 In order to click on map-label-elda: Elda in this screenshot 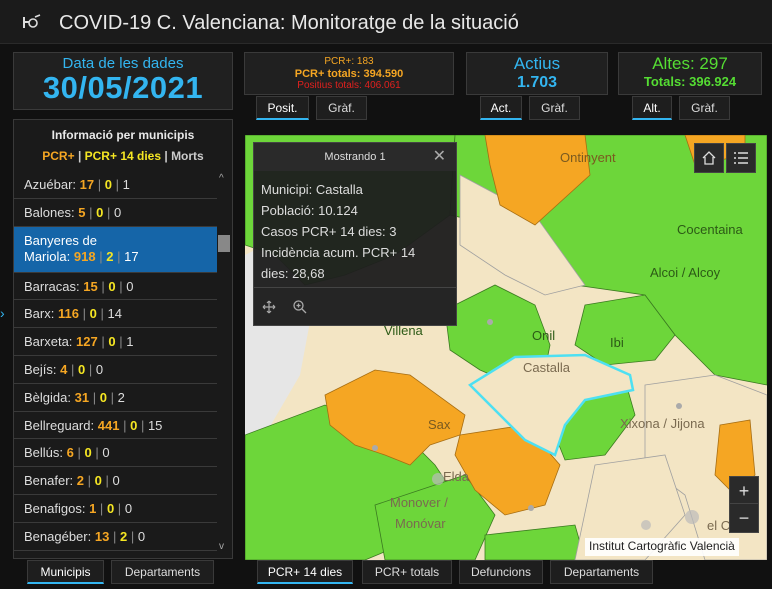, I will do `click(456, 476)`.